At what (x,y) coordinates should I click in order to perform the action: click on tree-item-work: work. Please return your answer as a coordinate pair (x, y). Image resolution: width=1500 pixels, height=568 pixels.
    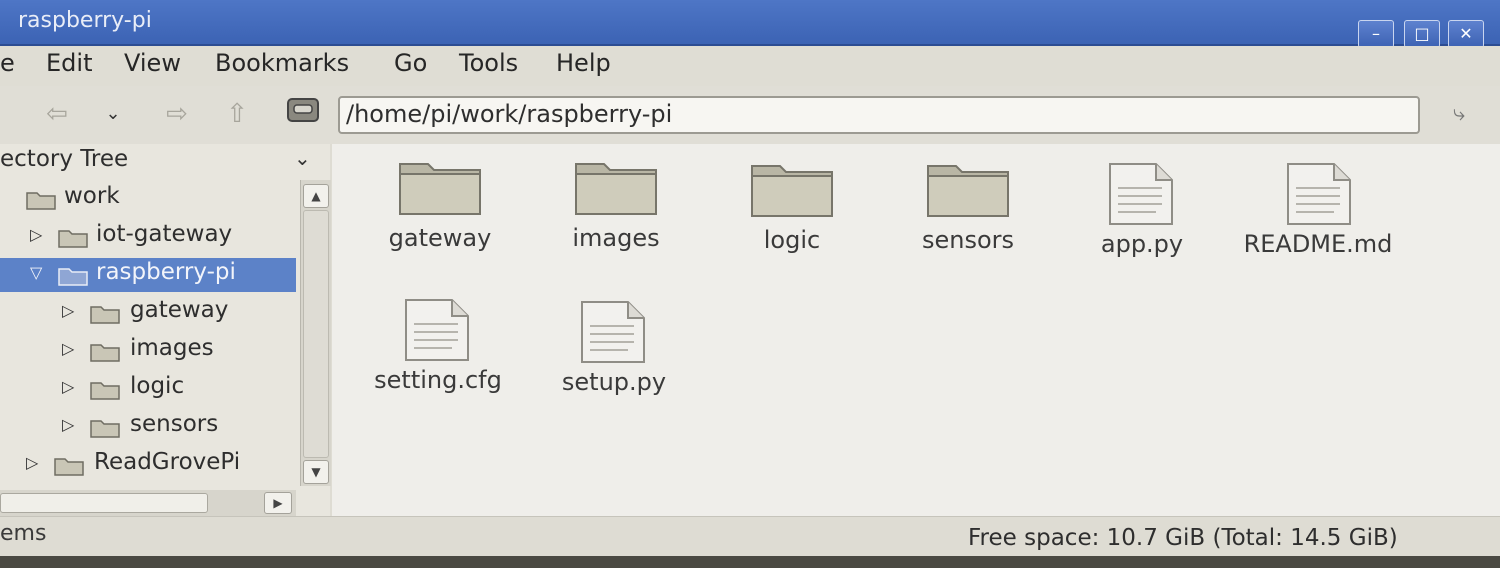
    Looking at the image, I should click on (148, 199).